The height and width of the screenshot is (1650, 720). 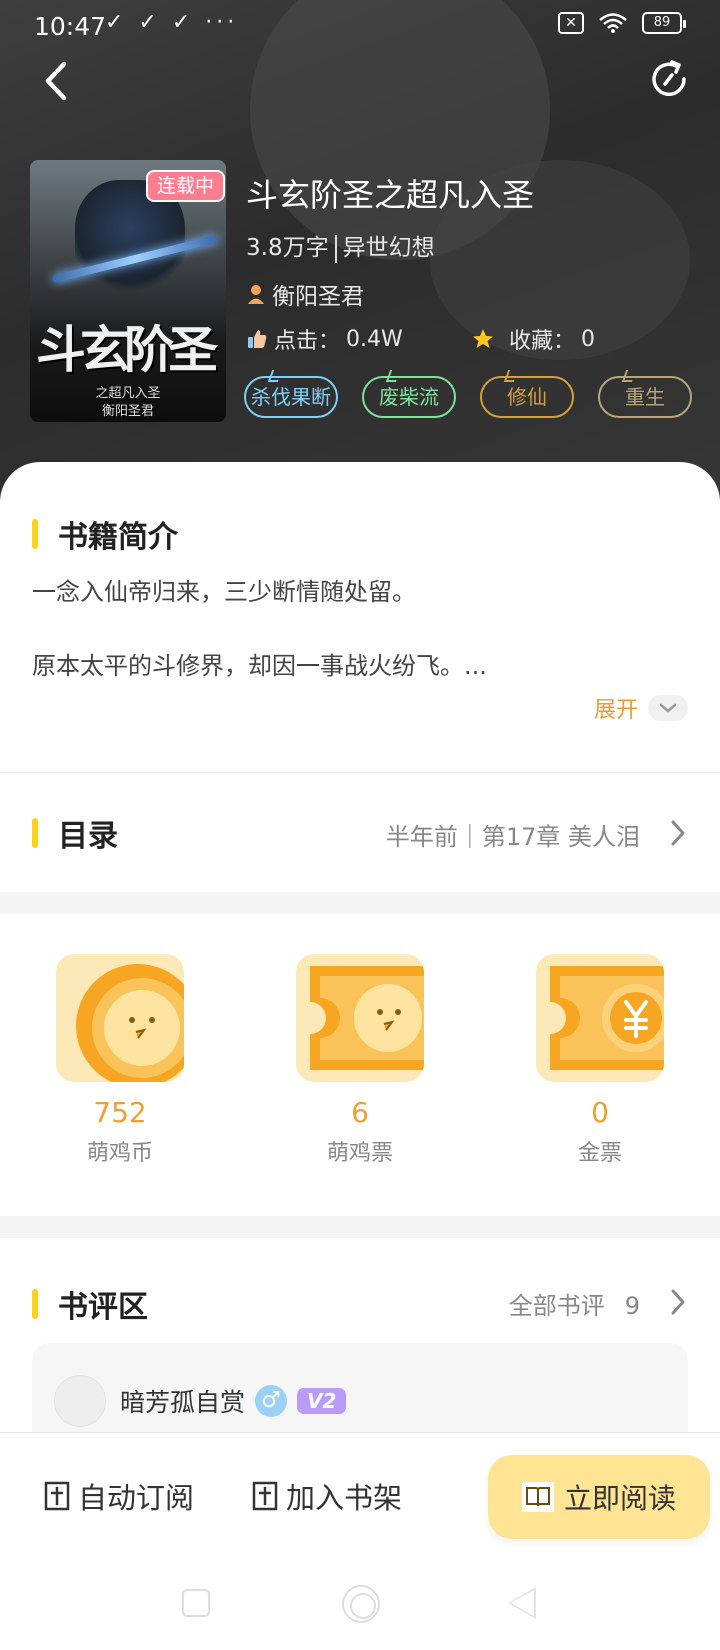 I want to click on ticket-icon, so click(x=360, y=1018).